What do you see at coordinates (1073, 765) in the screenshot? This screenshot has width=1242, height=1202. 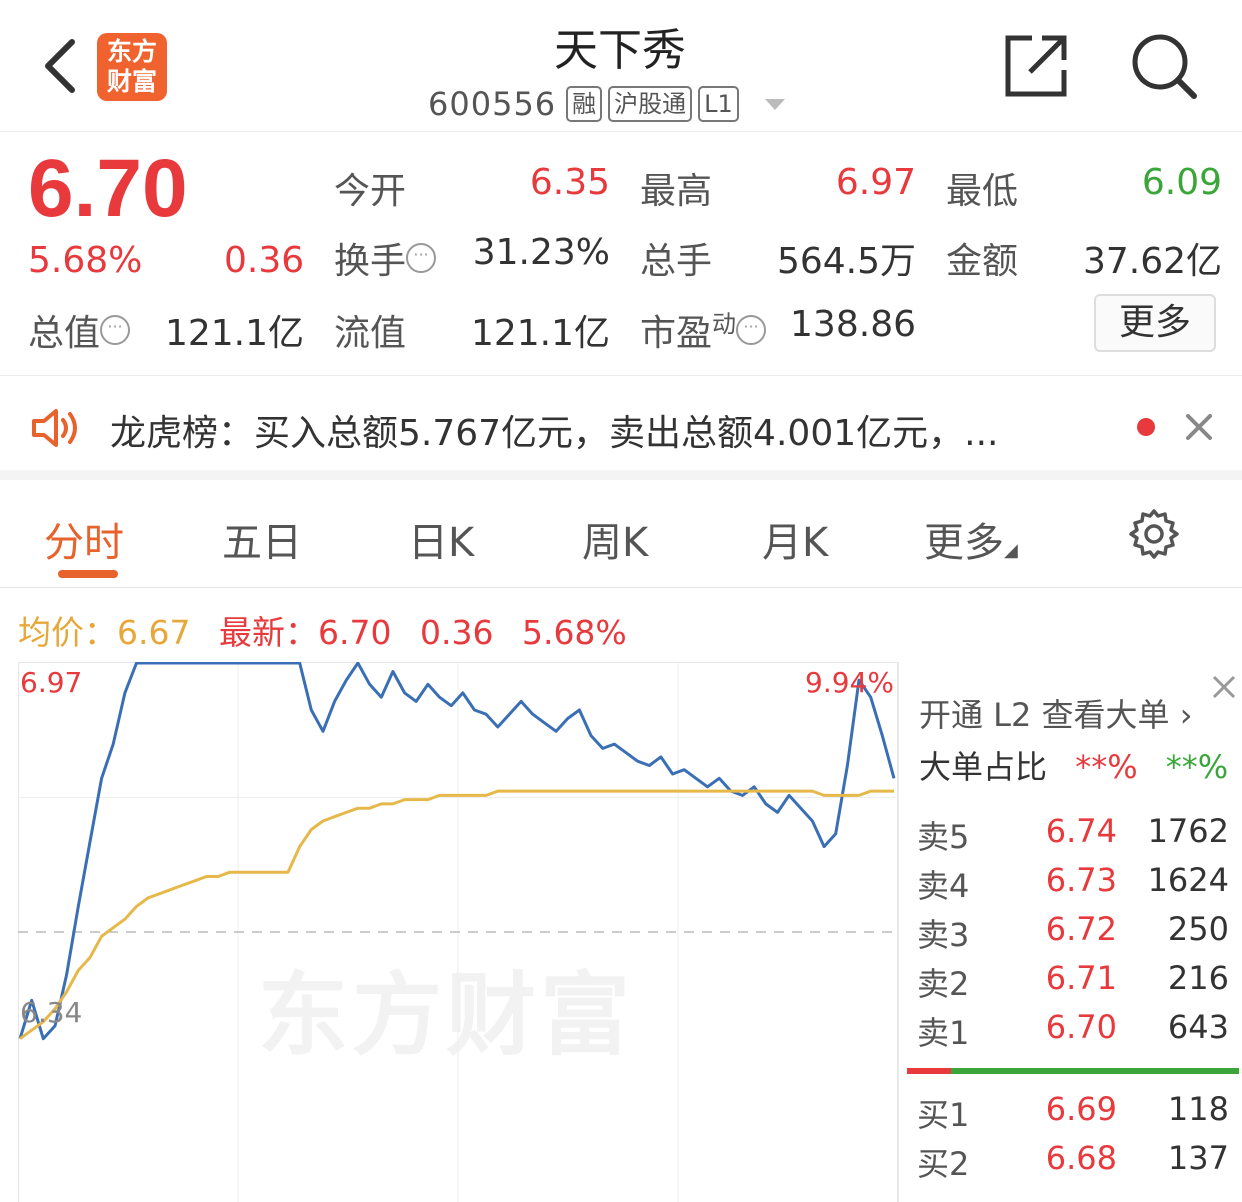 I see `big-order-ratio: 大单占比 **% **%` at bounding box center [1073, 765].